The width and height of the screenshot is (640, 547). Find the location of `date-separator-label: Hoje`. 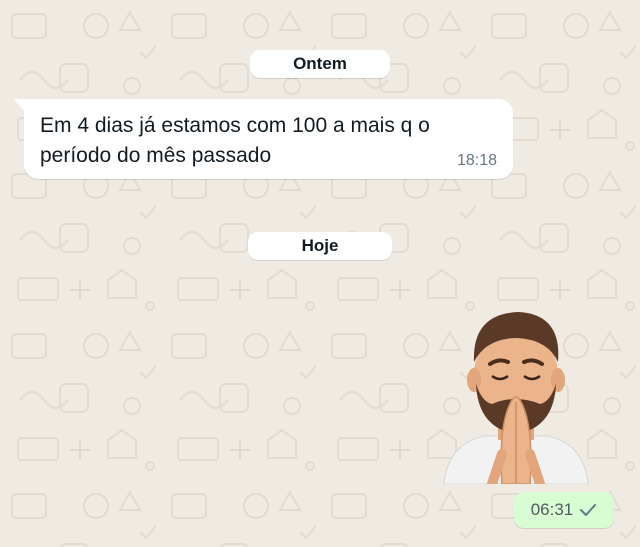

date-separator-label: Hoje is located at coordinates (320, 245).